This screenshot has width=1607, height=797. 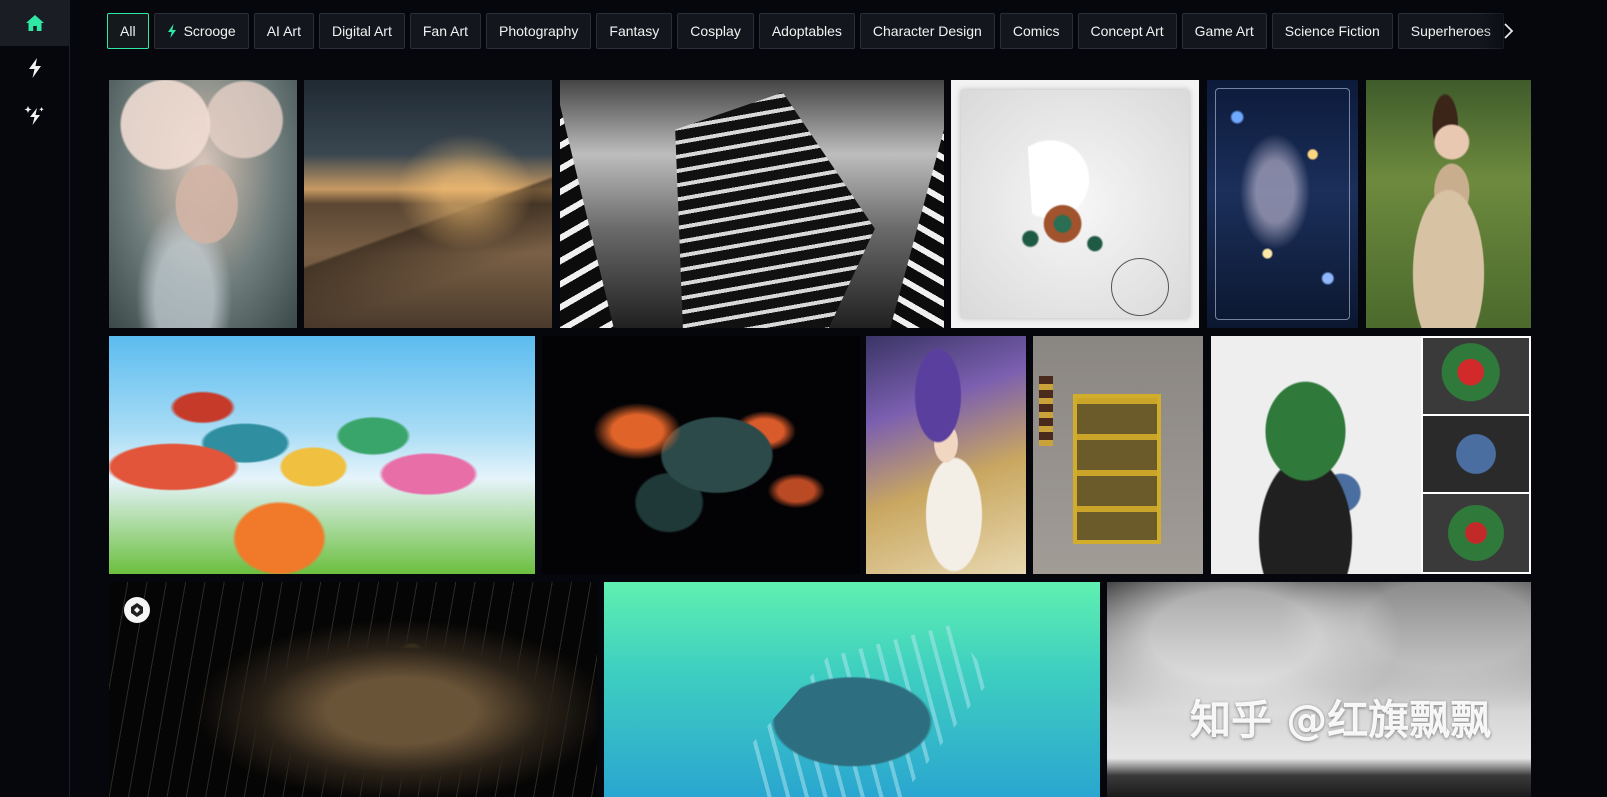 I want to click on topic-chip-label: Cosplay, so click(x=715, y=31).